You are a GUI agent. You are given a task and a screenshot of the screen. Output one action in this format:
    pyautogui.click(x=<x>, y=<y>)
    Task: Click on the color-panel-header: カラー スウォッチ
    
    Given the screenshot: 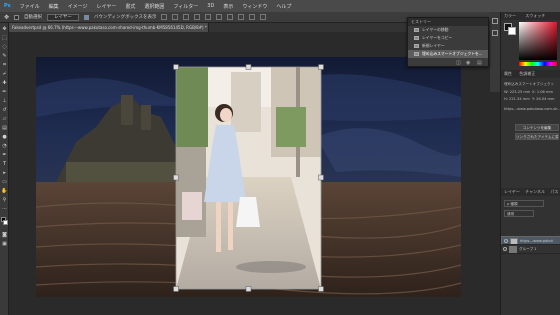 What is the action you would take?
    pyautogui.click(x=530, y=16)
    